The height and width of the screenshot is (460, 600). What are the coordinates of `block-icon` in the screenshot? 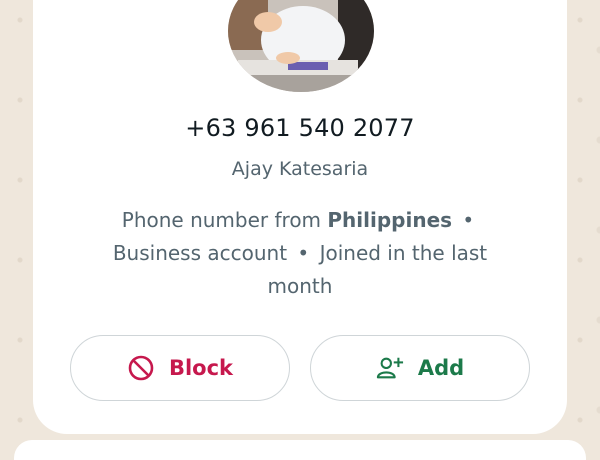 It's located at (141, 368).